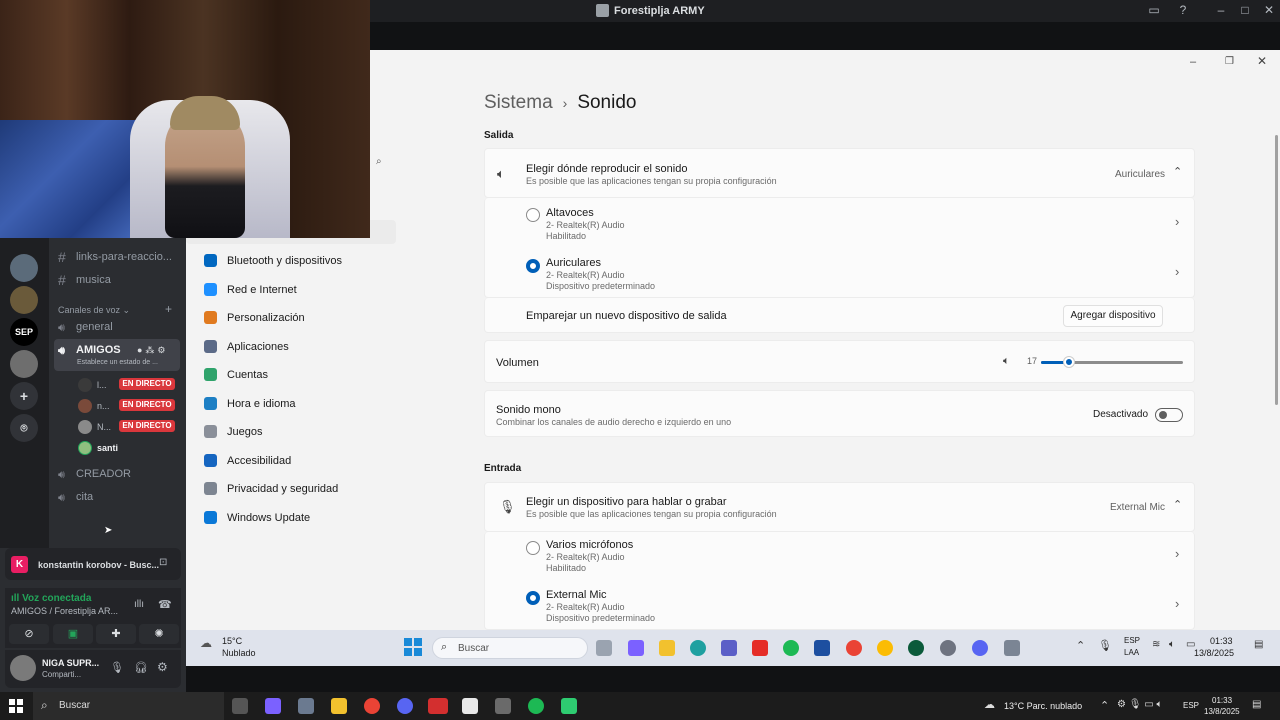 The width and height of the screenshot is (1280, 720). What do you see at coordinates (1245, 11) in the screenshot?
I see `maximize-button: □` at bounding box center [1245, 11].